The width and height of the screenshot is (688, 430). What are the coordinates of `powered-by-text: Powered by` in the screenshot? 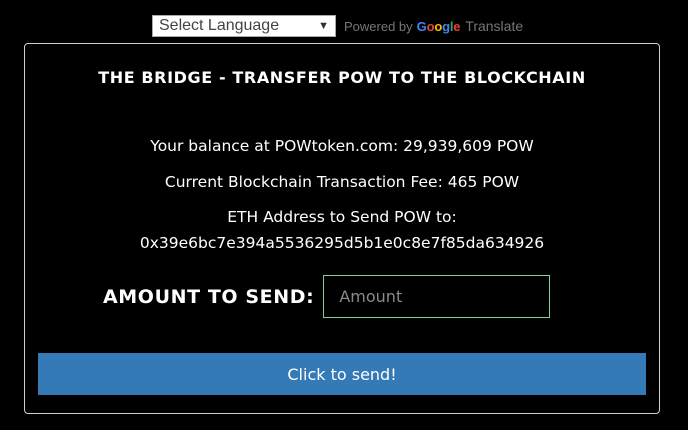 It's located at (378, 26).